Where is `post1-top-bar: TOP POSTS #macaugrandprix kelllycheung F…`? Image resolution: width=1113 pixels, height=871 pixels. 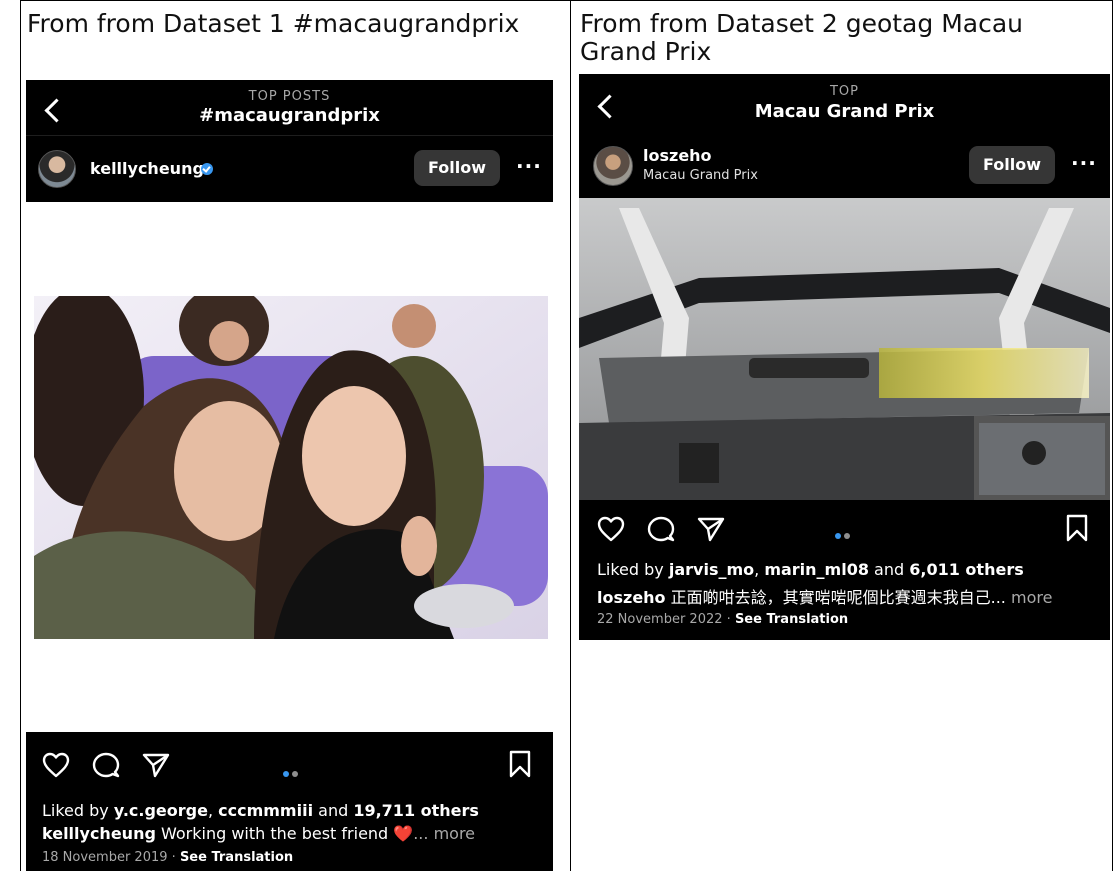
post1-top-bar: TOP POSTS #macaugrandprix kelllycheung F… is located at coordinates (289, 141).